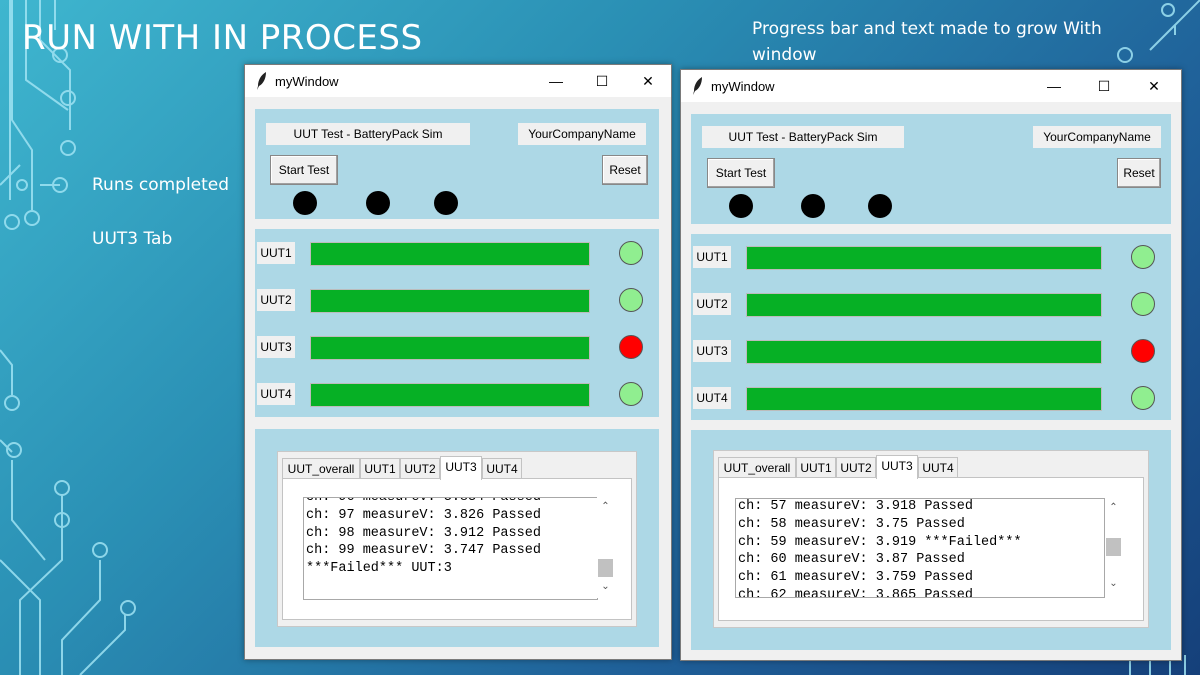  I want to click on uut4-status-indicator, so click(1143, 398).